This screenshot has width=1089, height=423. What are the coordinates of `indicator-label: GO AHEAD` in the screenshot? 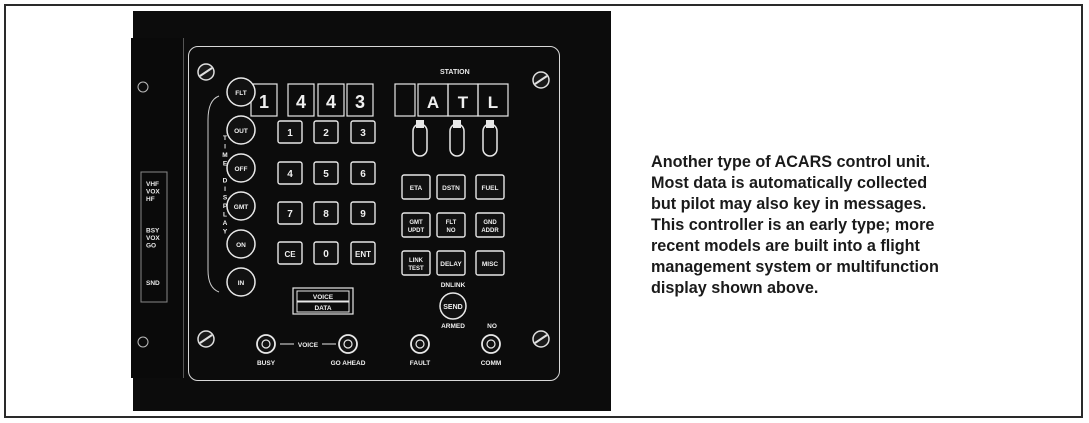 It's located at (348, 363).